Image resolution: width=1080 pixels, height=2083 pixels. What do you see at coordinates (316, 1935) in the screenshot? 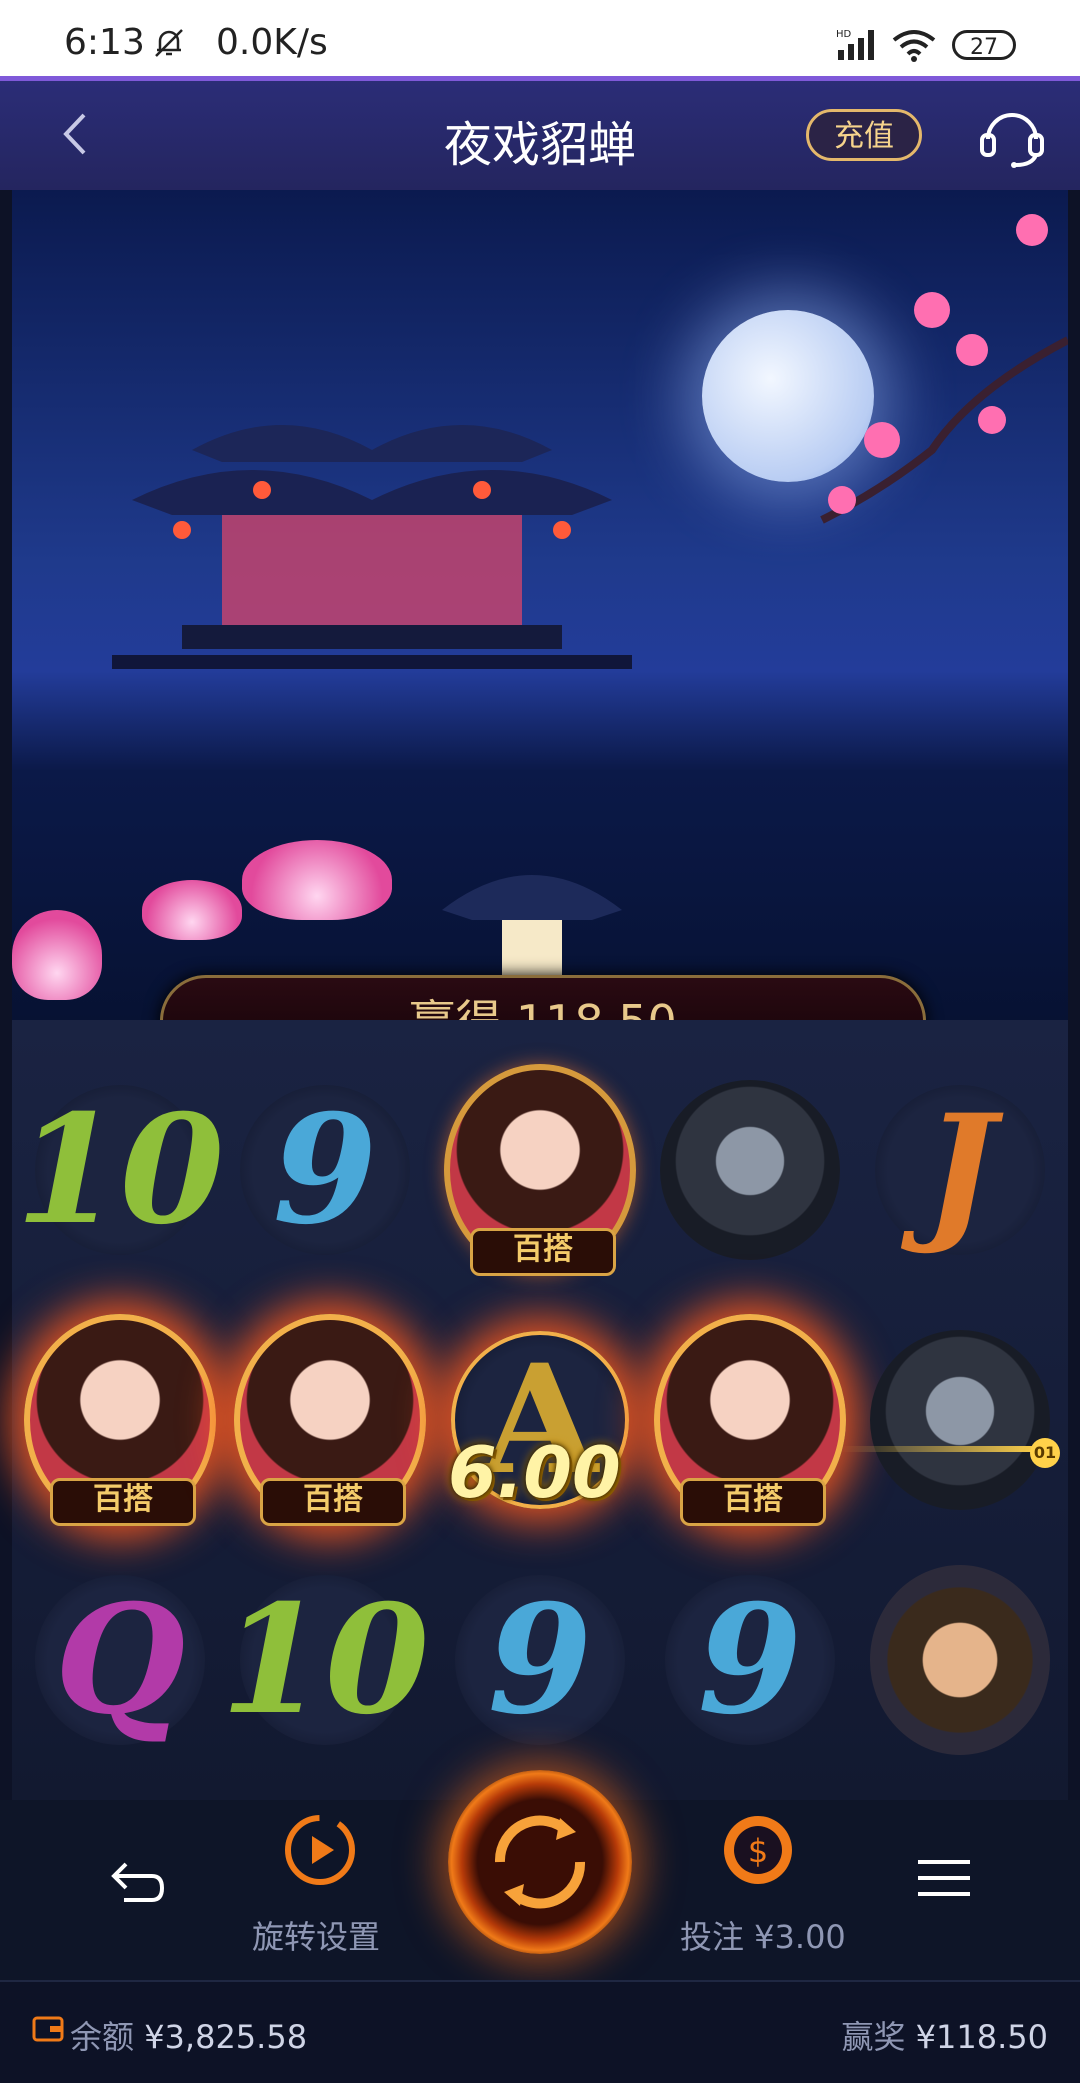
I see `spin-settings-label: 旋转设置` at bounding box center [316, 1935].